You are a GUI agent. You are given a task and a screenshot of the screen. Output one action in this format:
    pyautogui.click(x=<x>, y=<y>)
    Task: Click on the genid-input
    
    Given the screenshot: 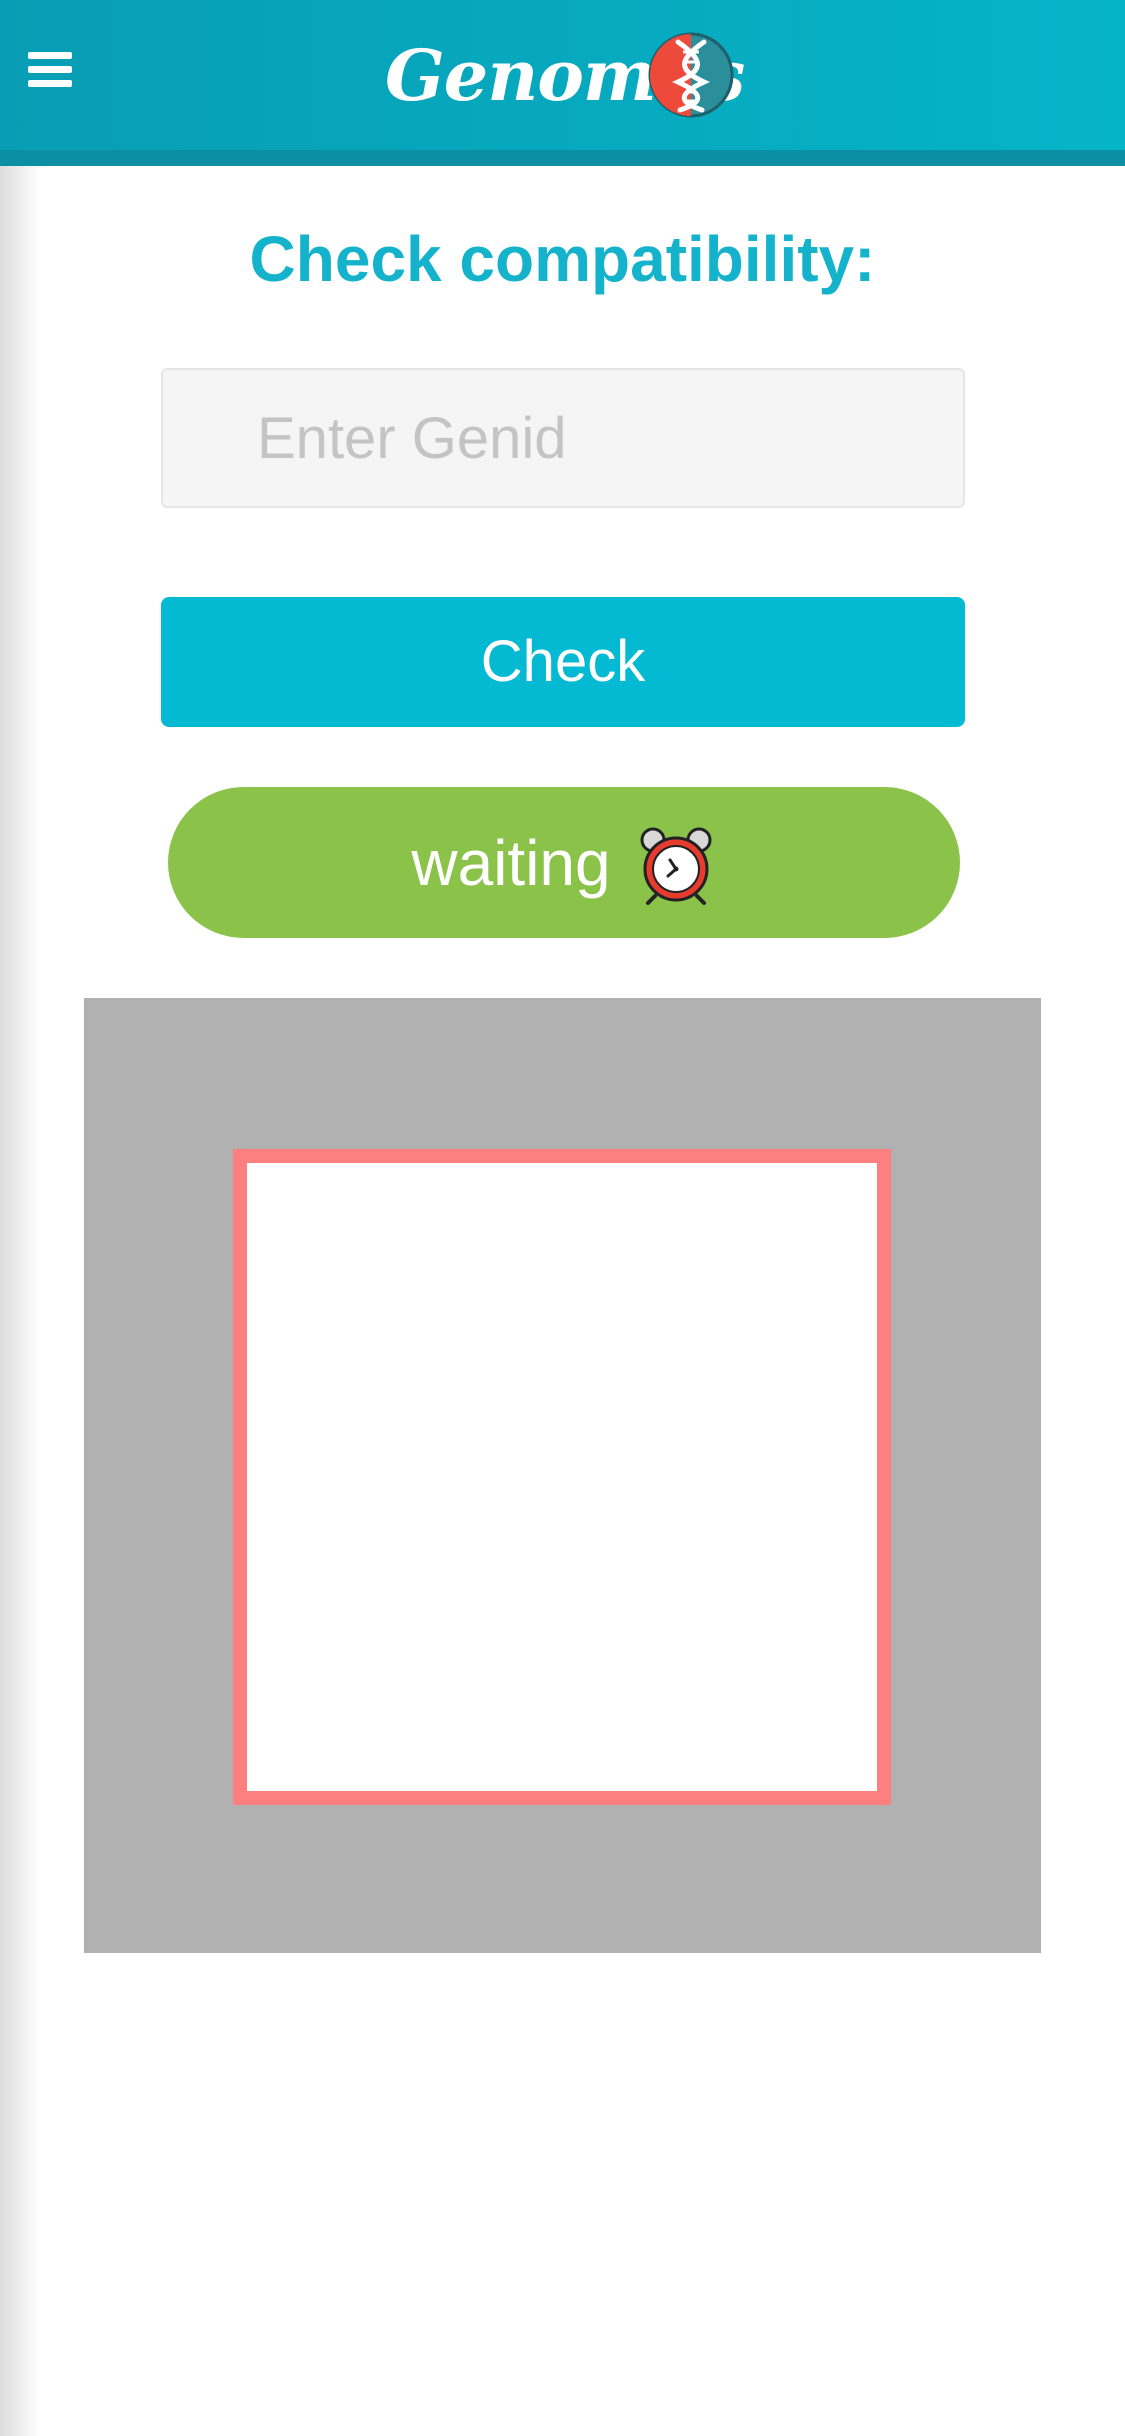 What is the action you would take?
    pyautogui.click(x=563, y=438)
    